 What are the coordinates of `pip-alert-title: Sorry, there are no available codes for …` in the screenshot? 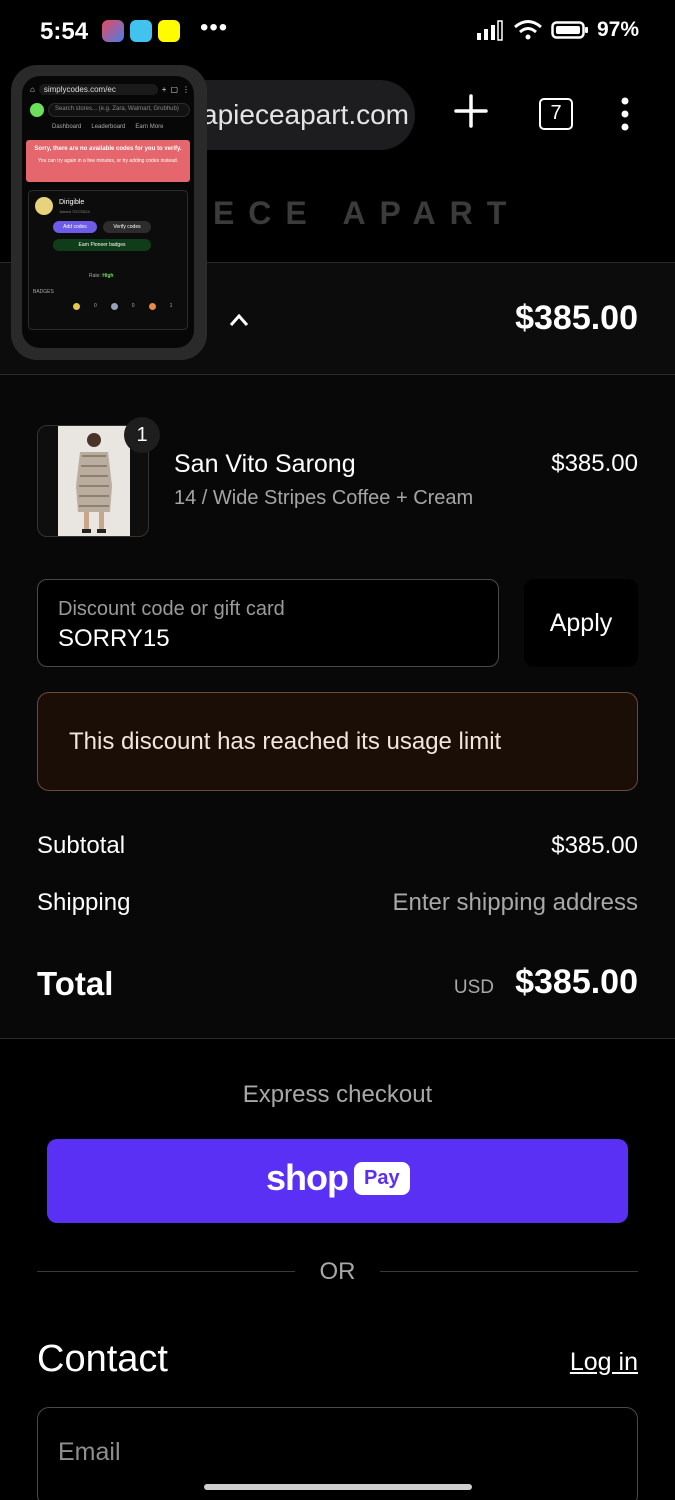 It's located at (108, 149).